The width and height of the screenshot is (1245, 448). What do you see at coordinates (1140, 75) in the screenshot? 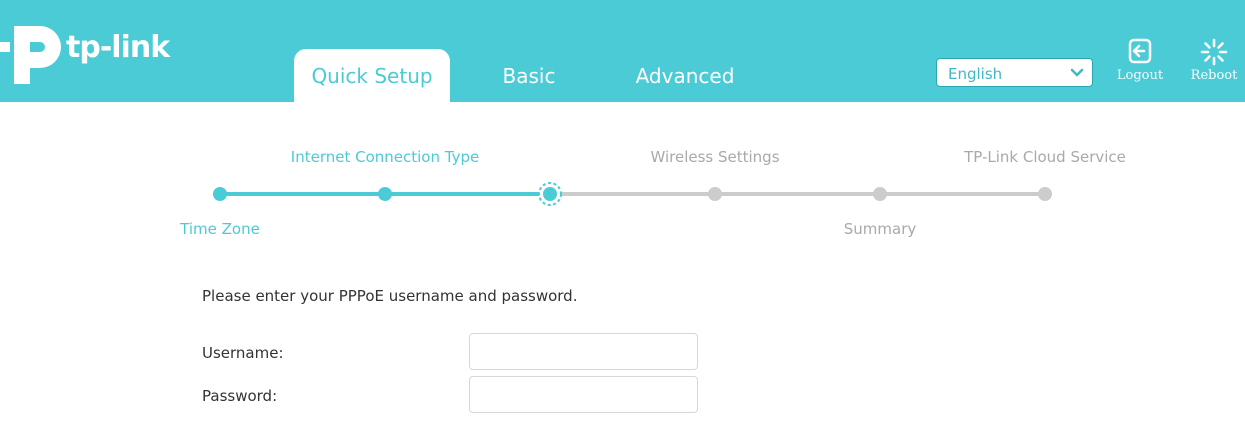
I see `logout-label: Logout` at bounding box center [1140, 75].